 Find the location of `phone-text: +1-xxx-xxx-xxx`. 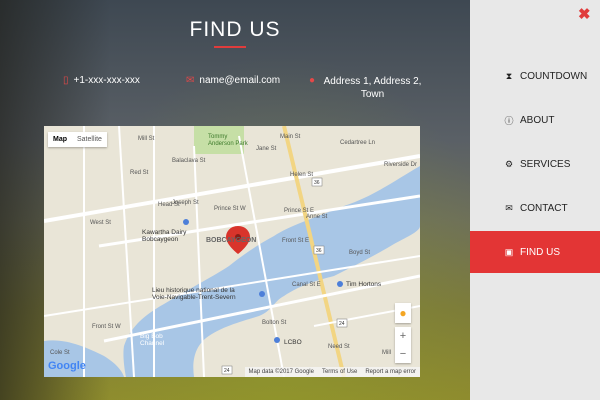

phone-text: +1-xxx-xxx-xxx is located at coordinates (106, 80).